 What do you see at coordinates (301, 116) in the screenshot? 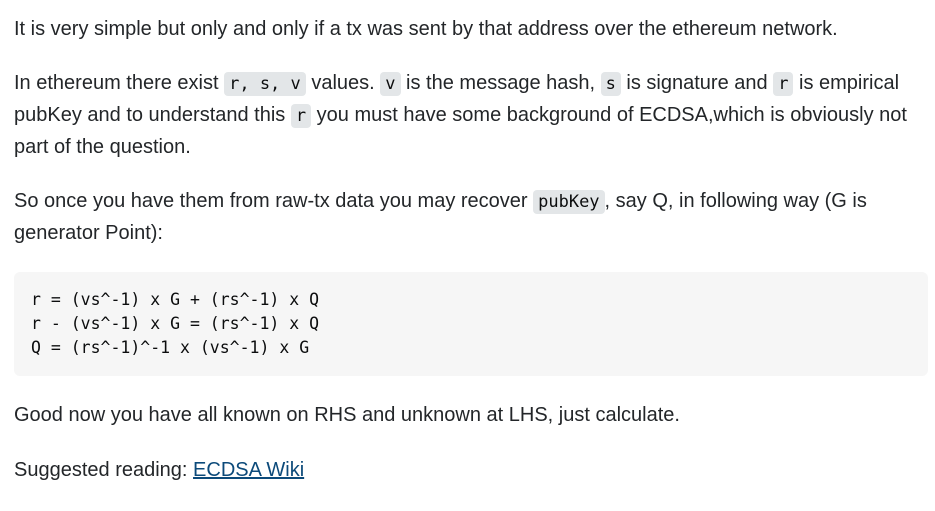
I see `inline-code-r-second: r` at bounding box center [301, 116].